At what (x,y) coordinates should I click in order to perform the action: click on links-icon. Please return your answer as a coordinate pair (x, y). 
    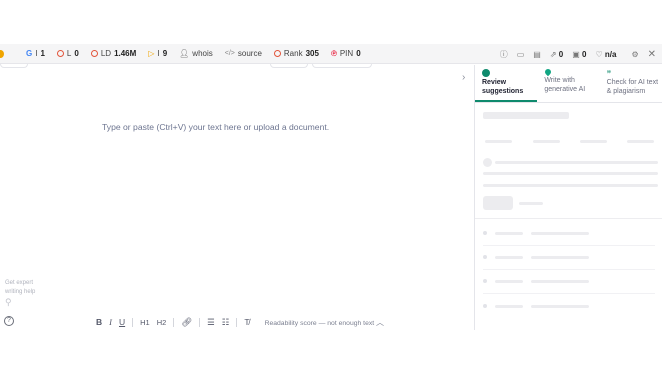
    Looking at the image, I should click on (60, 53).